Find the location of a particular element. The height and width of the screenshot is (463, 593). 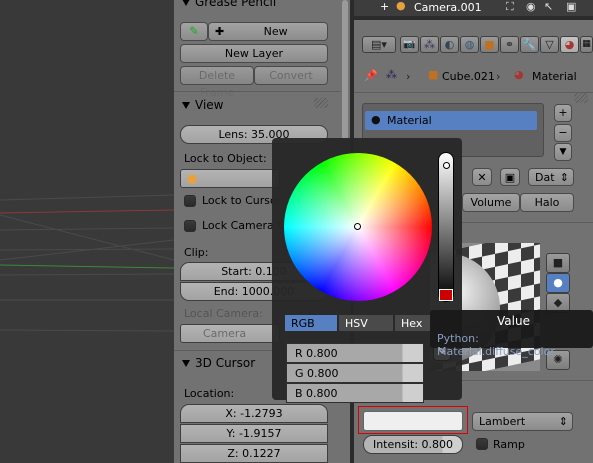

value-slider is located at coordinates (446, 227).